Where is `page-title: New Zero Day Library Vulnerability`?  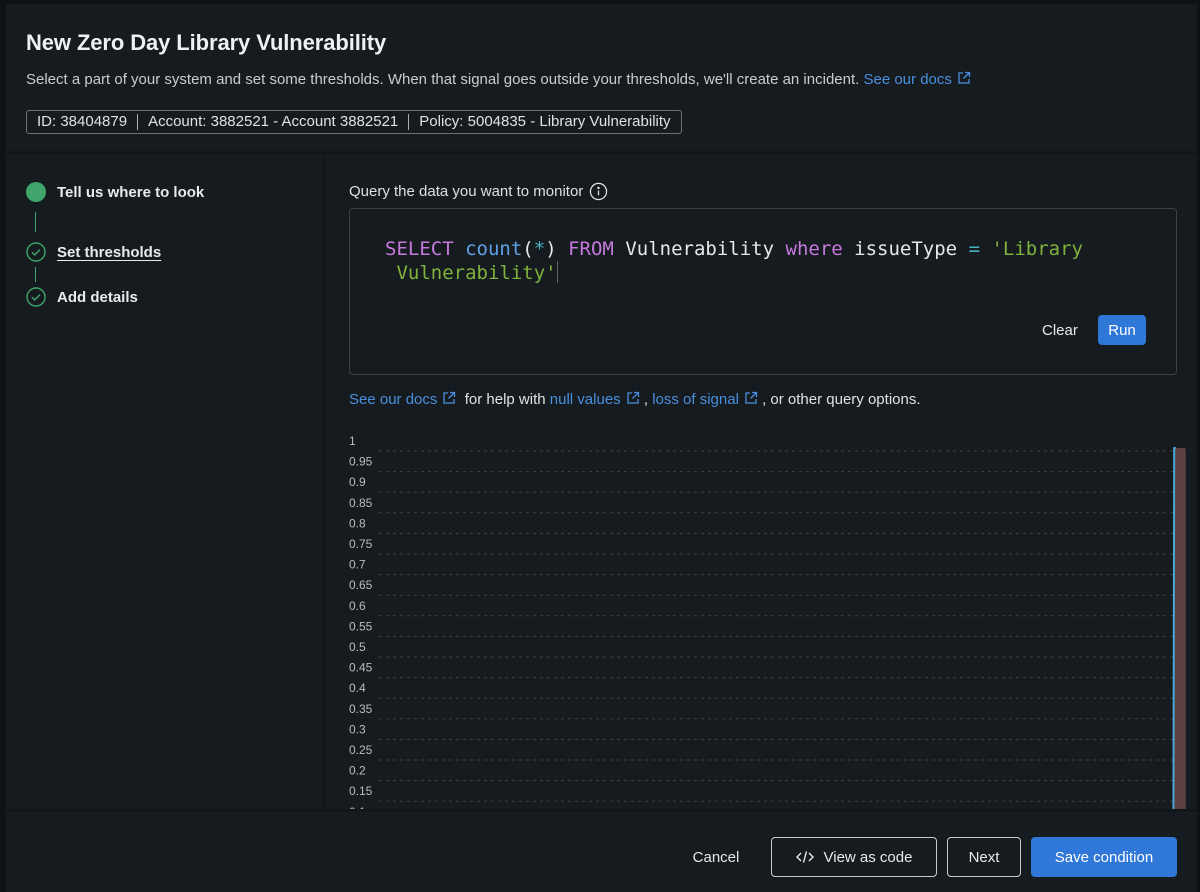
page-title: New Zero Day Library Vulnerability is located at coordinates (206, 42).